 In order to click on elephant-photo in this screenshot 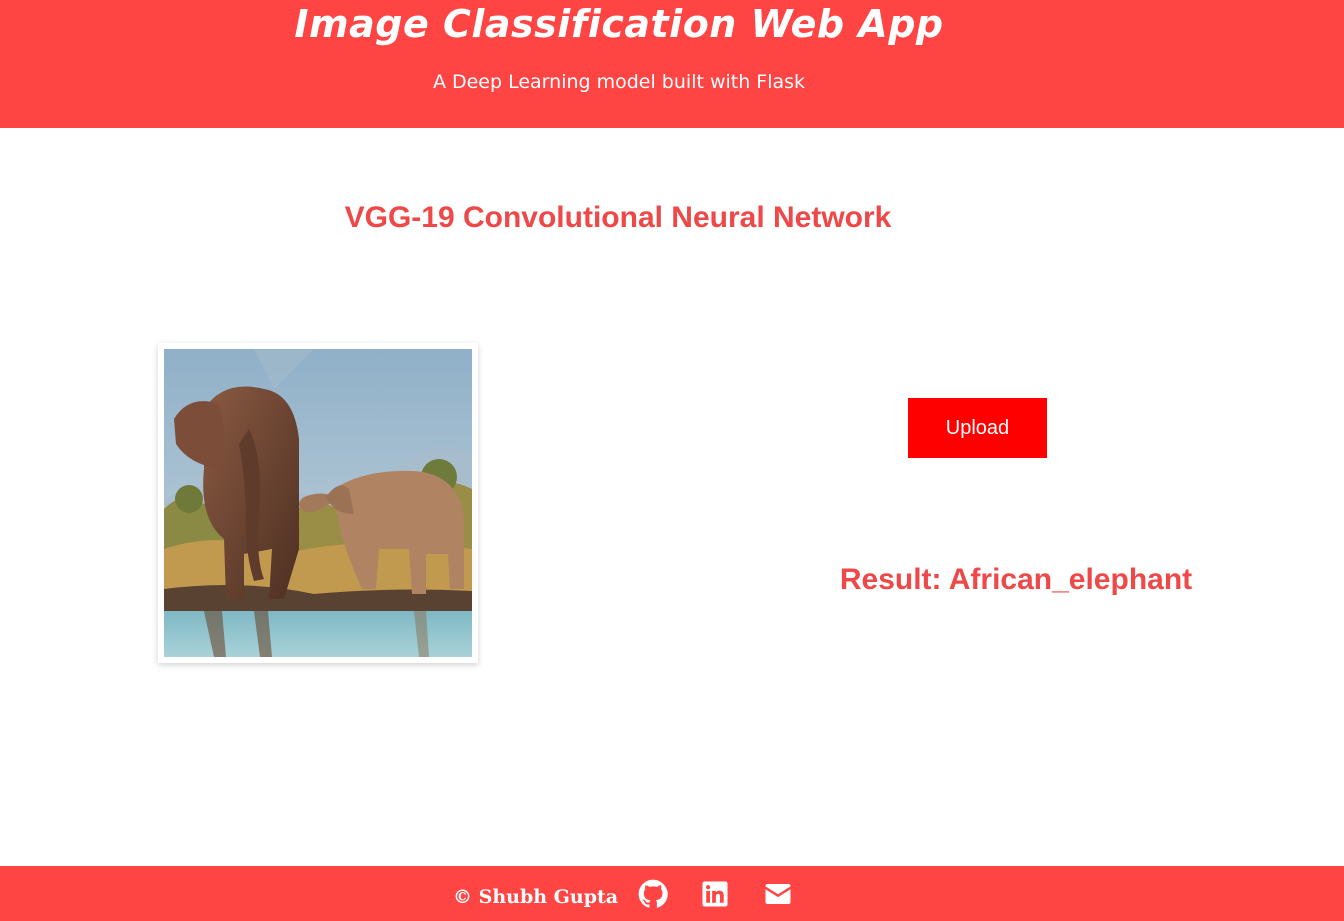, I will do `click(318, 503)`.